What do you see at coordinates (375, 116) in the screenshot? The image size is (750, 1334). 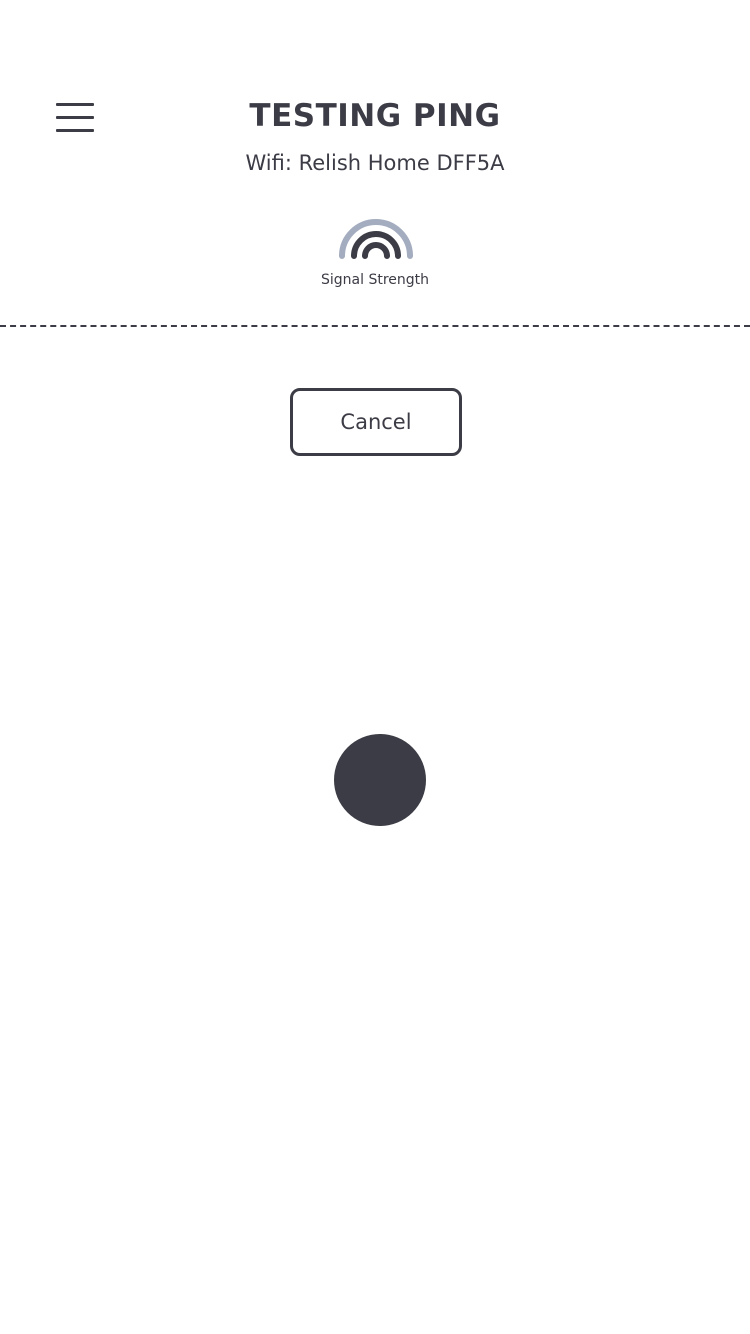 I see `page-title: TESTING PING` at bounding box center [375, 116].